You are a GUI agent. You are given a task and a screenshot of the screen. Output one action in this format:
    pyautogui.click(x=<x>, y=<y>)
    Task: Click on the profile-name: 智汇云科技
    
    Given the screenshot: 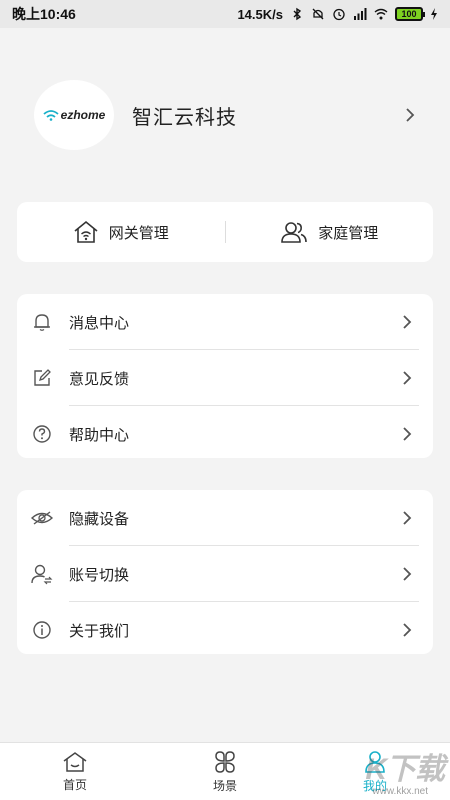 What is the action you would take?
    pyautogui.click(x=184, y=117)
    